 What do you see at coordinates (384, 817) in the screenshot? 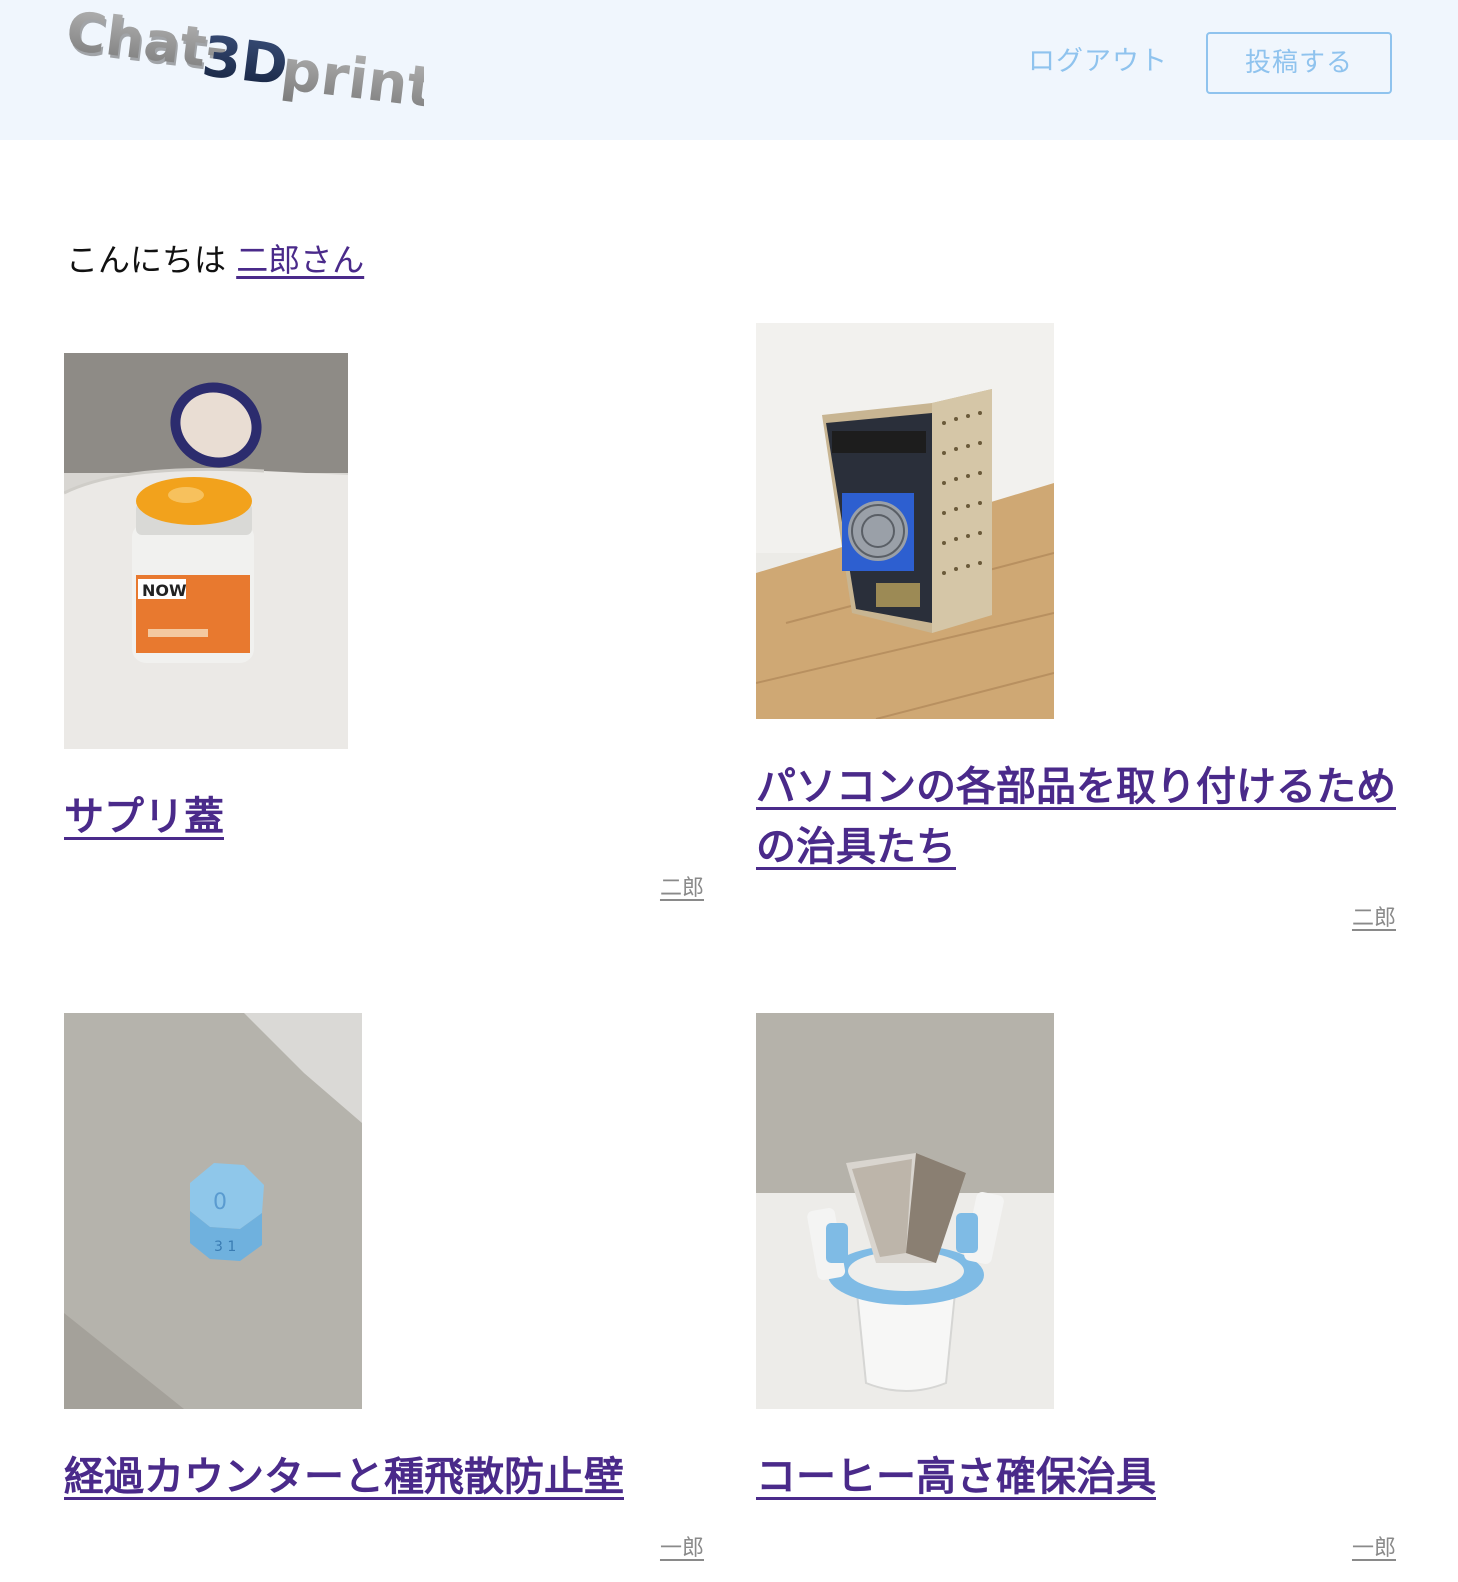
I see `post-title-link: サプリ蓋` at bounding box center [384, 817].